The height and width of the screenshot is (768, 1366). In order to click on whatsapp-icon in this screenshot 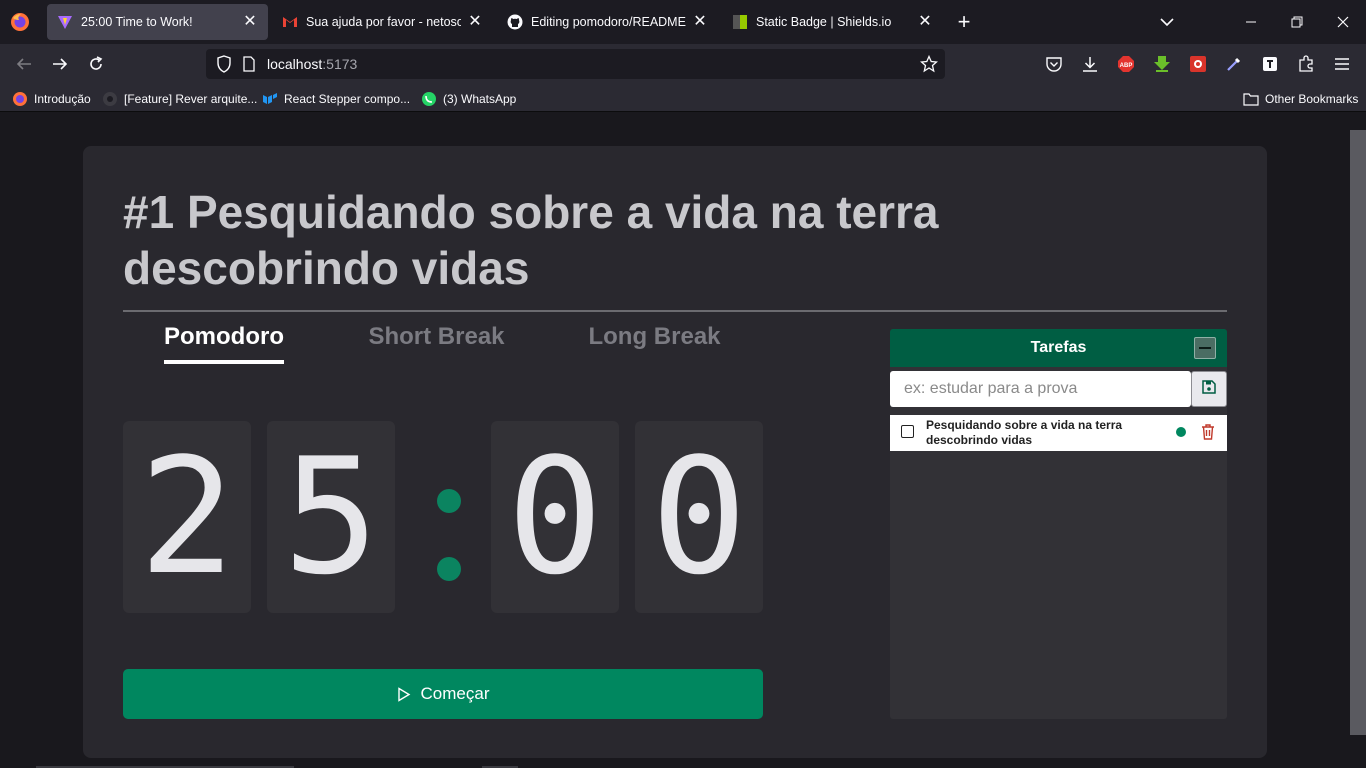, I will do `click(429, 99)`.